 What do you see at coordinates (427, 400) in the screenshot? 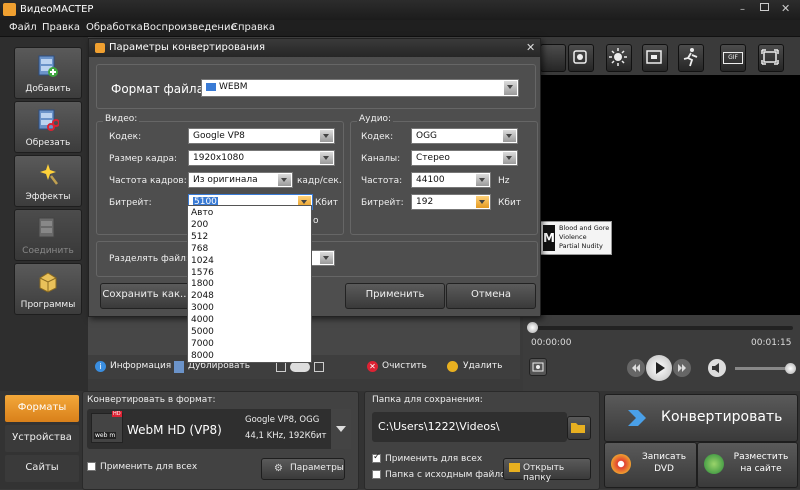
I see `save-folder-header: Папка для сохранения:` at bounding box center [427, 400].